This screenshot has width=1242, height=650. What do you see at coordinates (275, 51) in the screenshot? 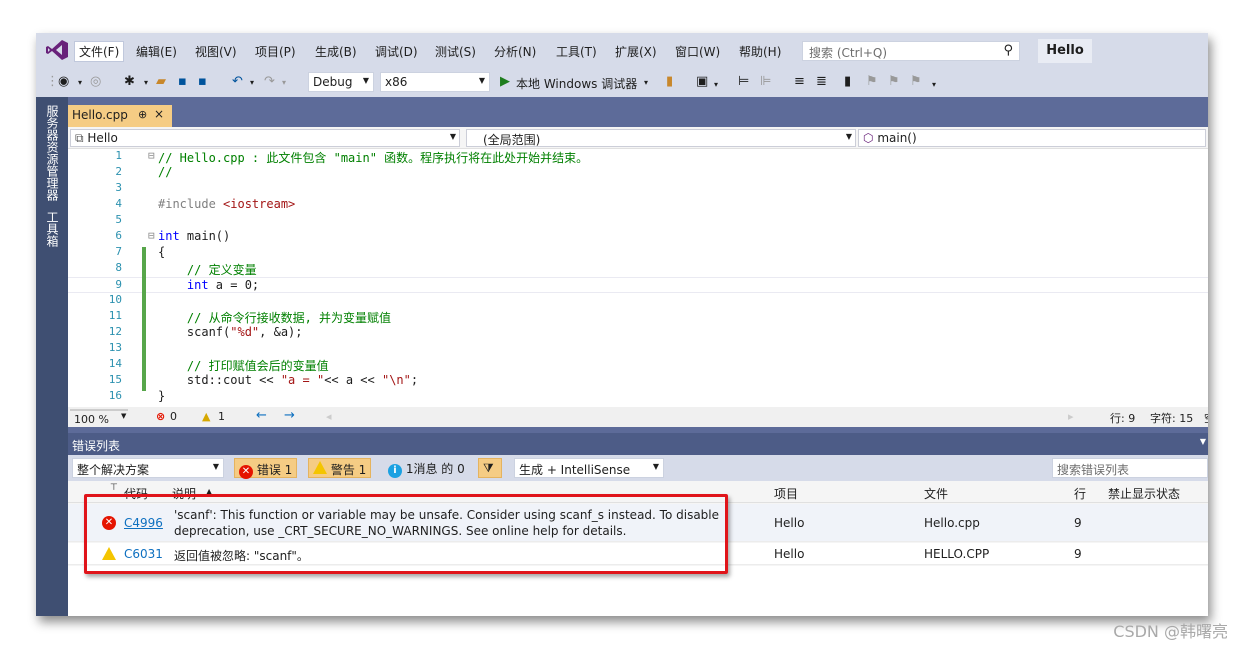
I see `menu-project: 项目(P)` at bounding box center [275, 51].